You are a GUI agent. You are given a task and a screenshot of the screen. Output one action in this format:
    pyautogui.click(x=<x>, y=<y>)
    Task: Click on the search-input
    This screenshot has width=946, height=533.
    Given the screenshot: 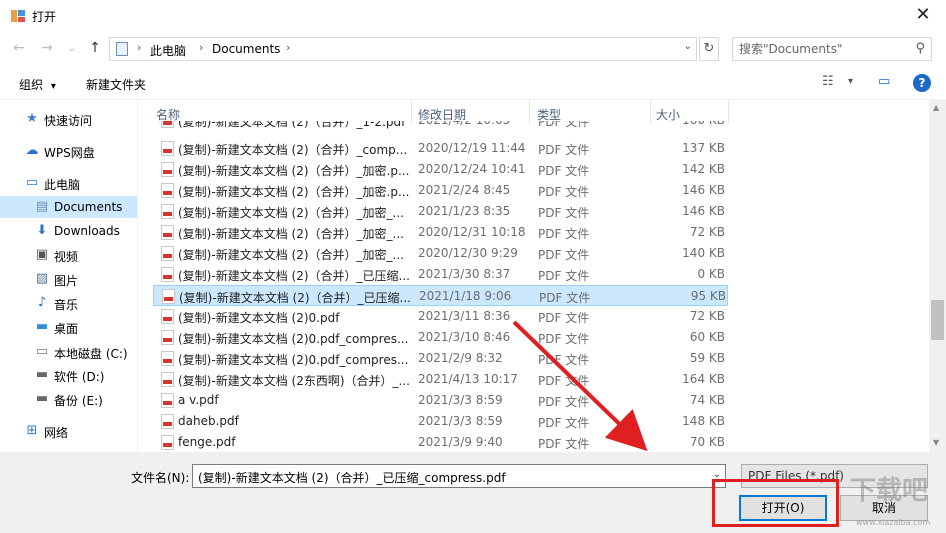 What is the action you would take?
    pyautogui.click(x=819, y=49)
    